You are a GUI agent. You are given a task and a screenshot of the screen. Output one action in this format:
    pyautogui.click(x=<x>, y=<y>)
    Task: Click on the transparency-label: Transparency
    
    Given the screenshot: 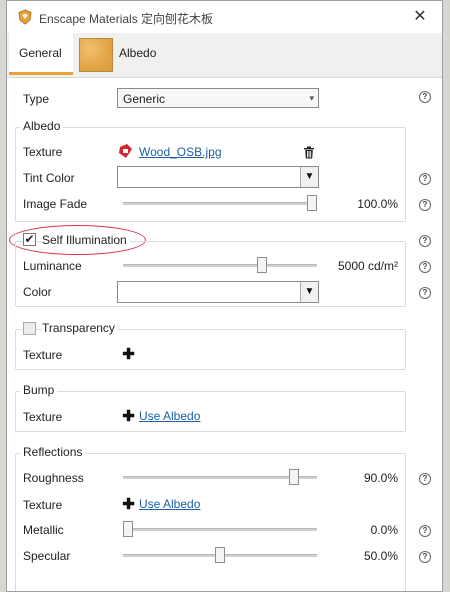 What is the action you would take?
    pyautogui.click(x=80, y=328)
    